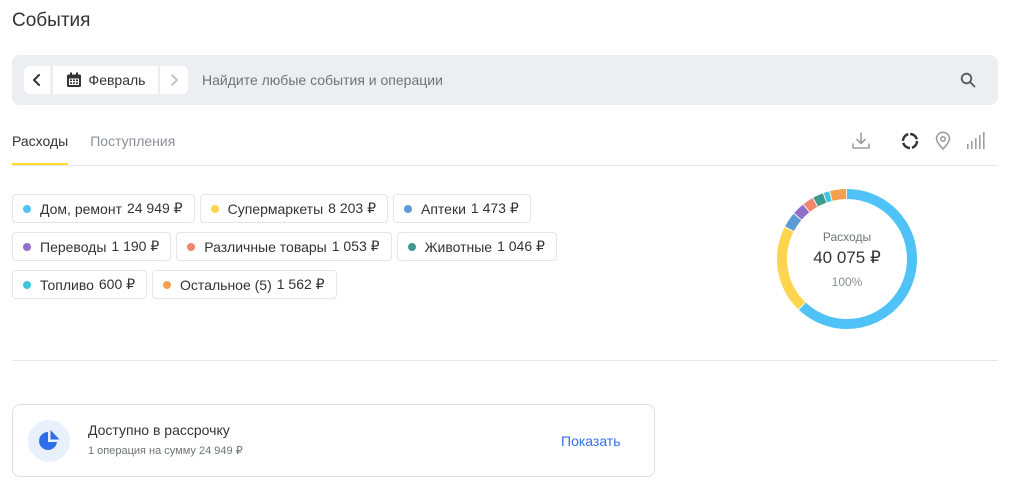 The height and width of the screenshot is (488, 1012). I want to click on category-amount: 1 473 ₽, so click(494, 208).